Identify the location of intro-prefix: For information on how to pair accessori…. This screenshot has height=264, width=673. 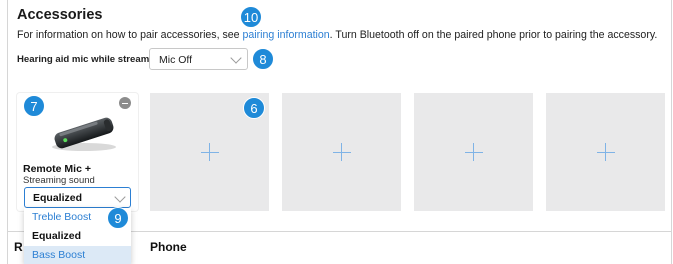
(130, 35).